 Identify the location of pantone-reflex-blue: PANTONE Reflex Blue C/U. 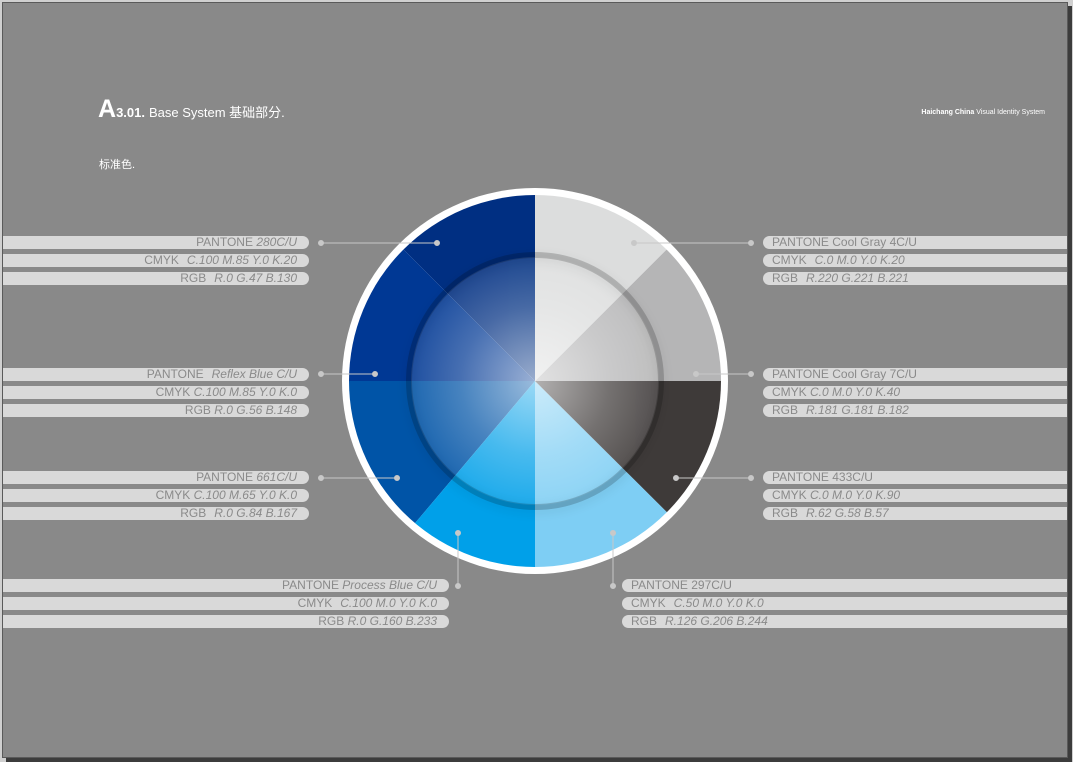
(156, 374).